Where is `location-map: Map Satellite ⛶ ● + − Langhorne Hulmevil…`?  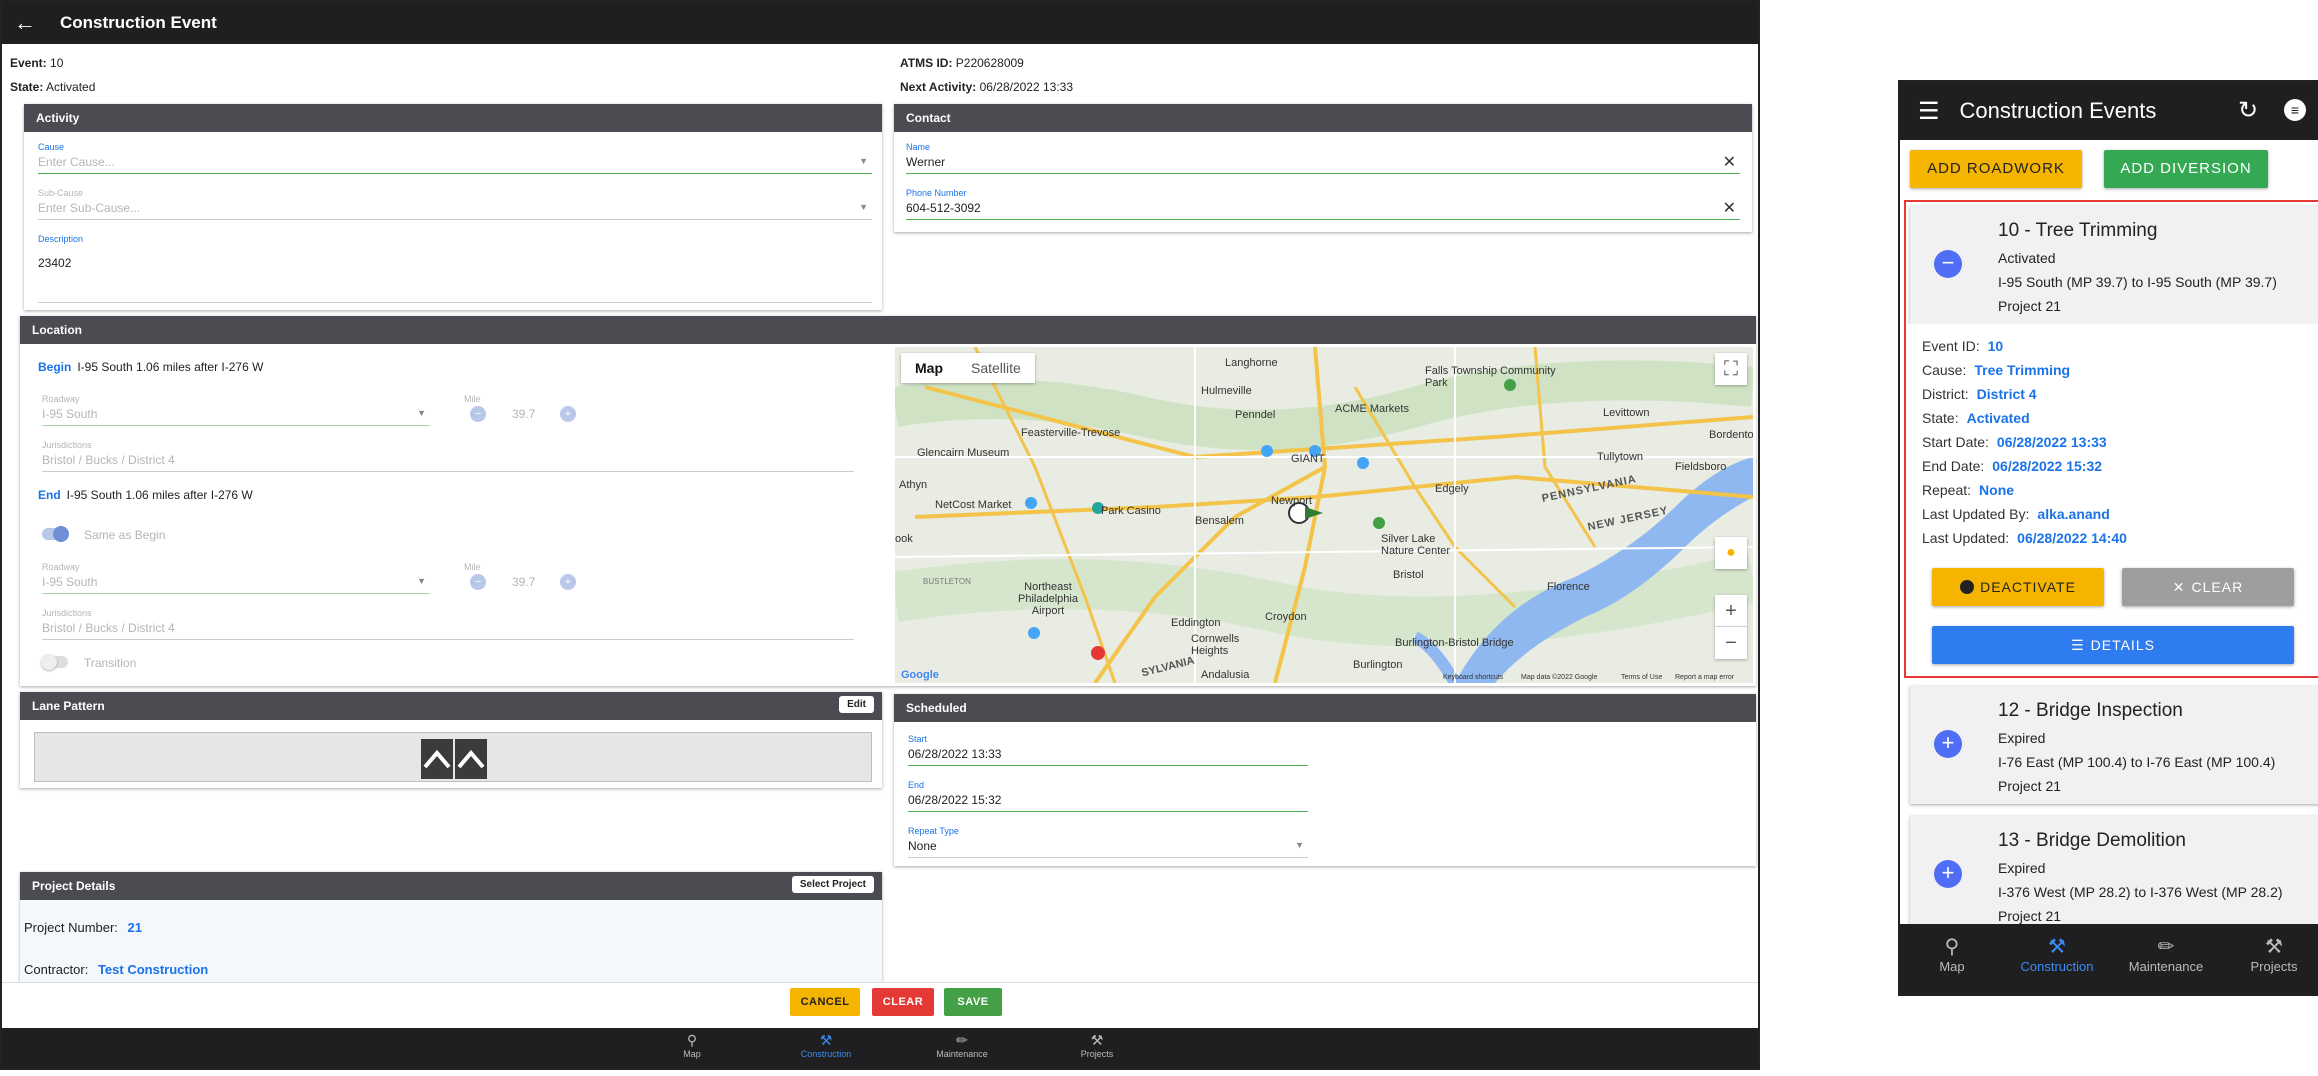 location-map: Map Satellite ⛶ ● + − Langhorne Hulmevil… is located at coordinates (1324, 515).